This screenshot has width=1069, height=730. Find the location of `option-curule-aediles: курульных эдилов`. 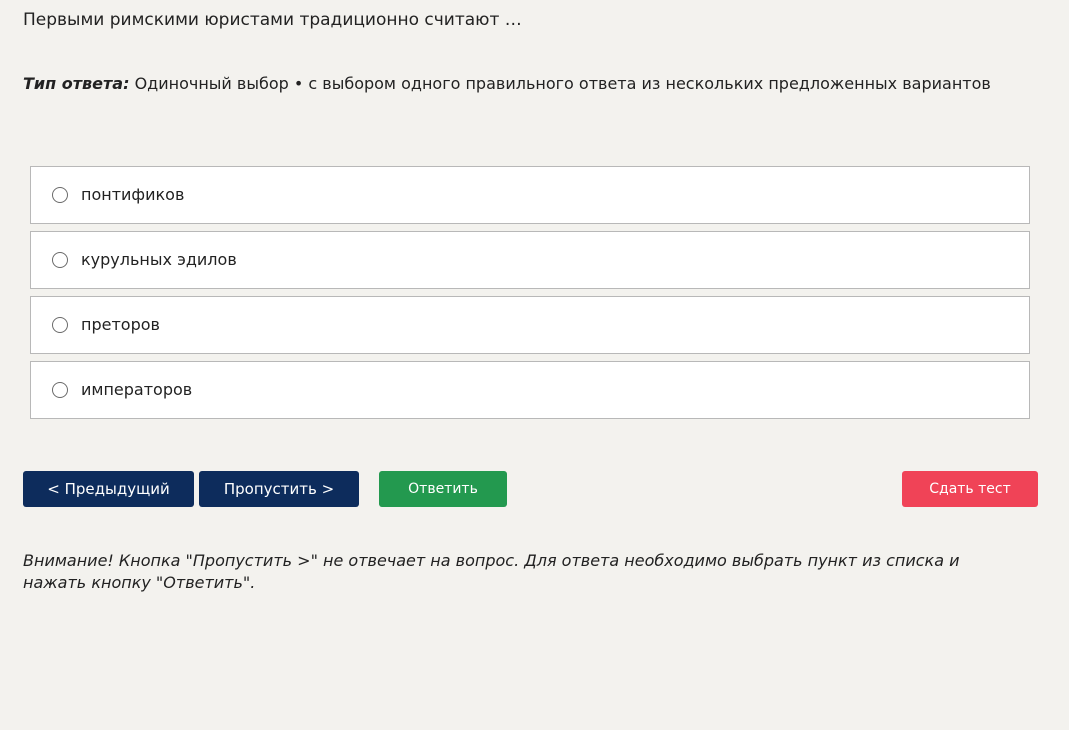

option-curule-aediles: курульных эдилов is located at coordinates (530, 260).